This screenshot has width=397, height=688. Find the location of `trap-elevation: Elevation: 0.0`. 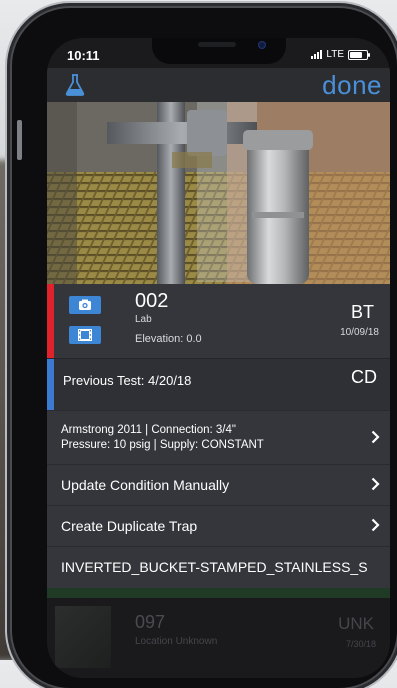

trap-elevation: Elevation: 0.0 is located at coordinates (168, 339).